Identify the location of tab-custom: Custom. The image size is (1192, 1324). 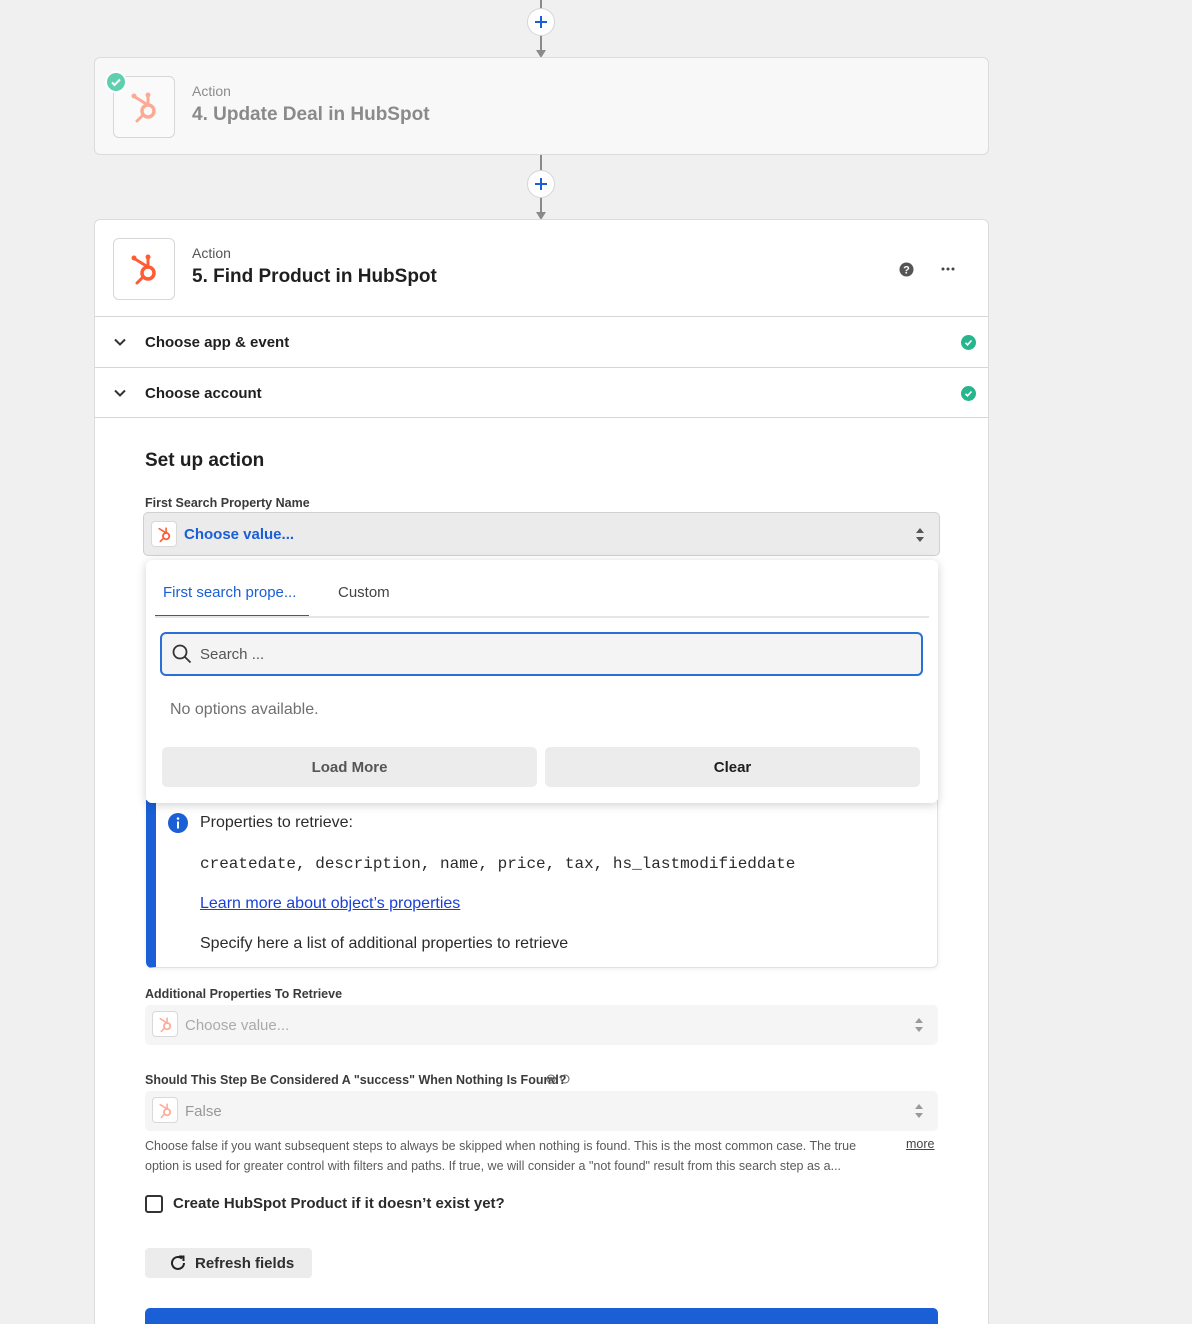
(364, 592).